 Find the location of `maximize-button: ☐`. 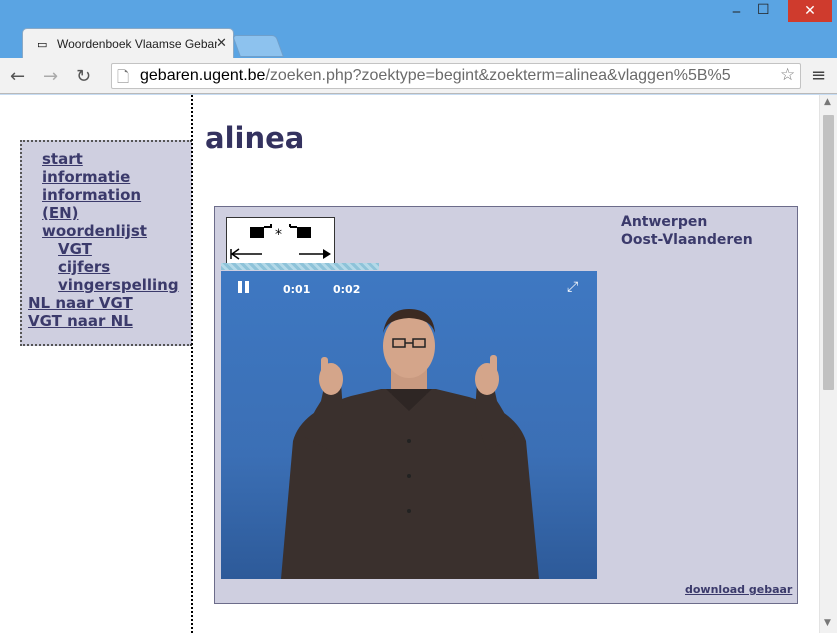

maximize-button: ☐ is located at coordinates (763, 10).